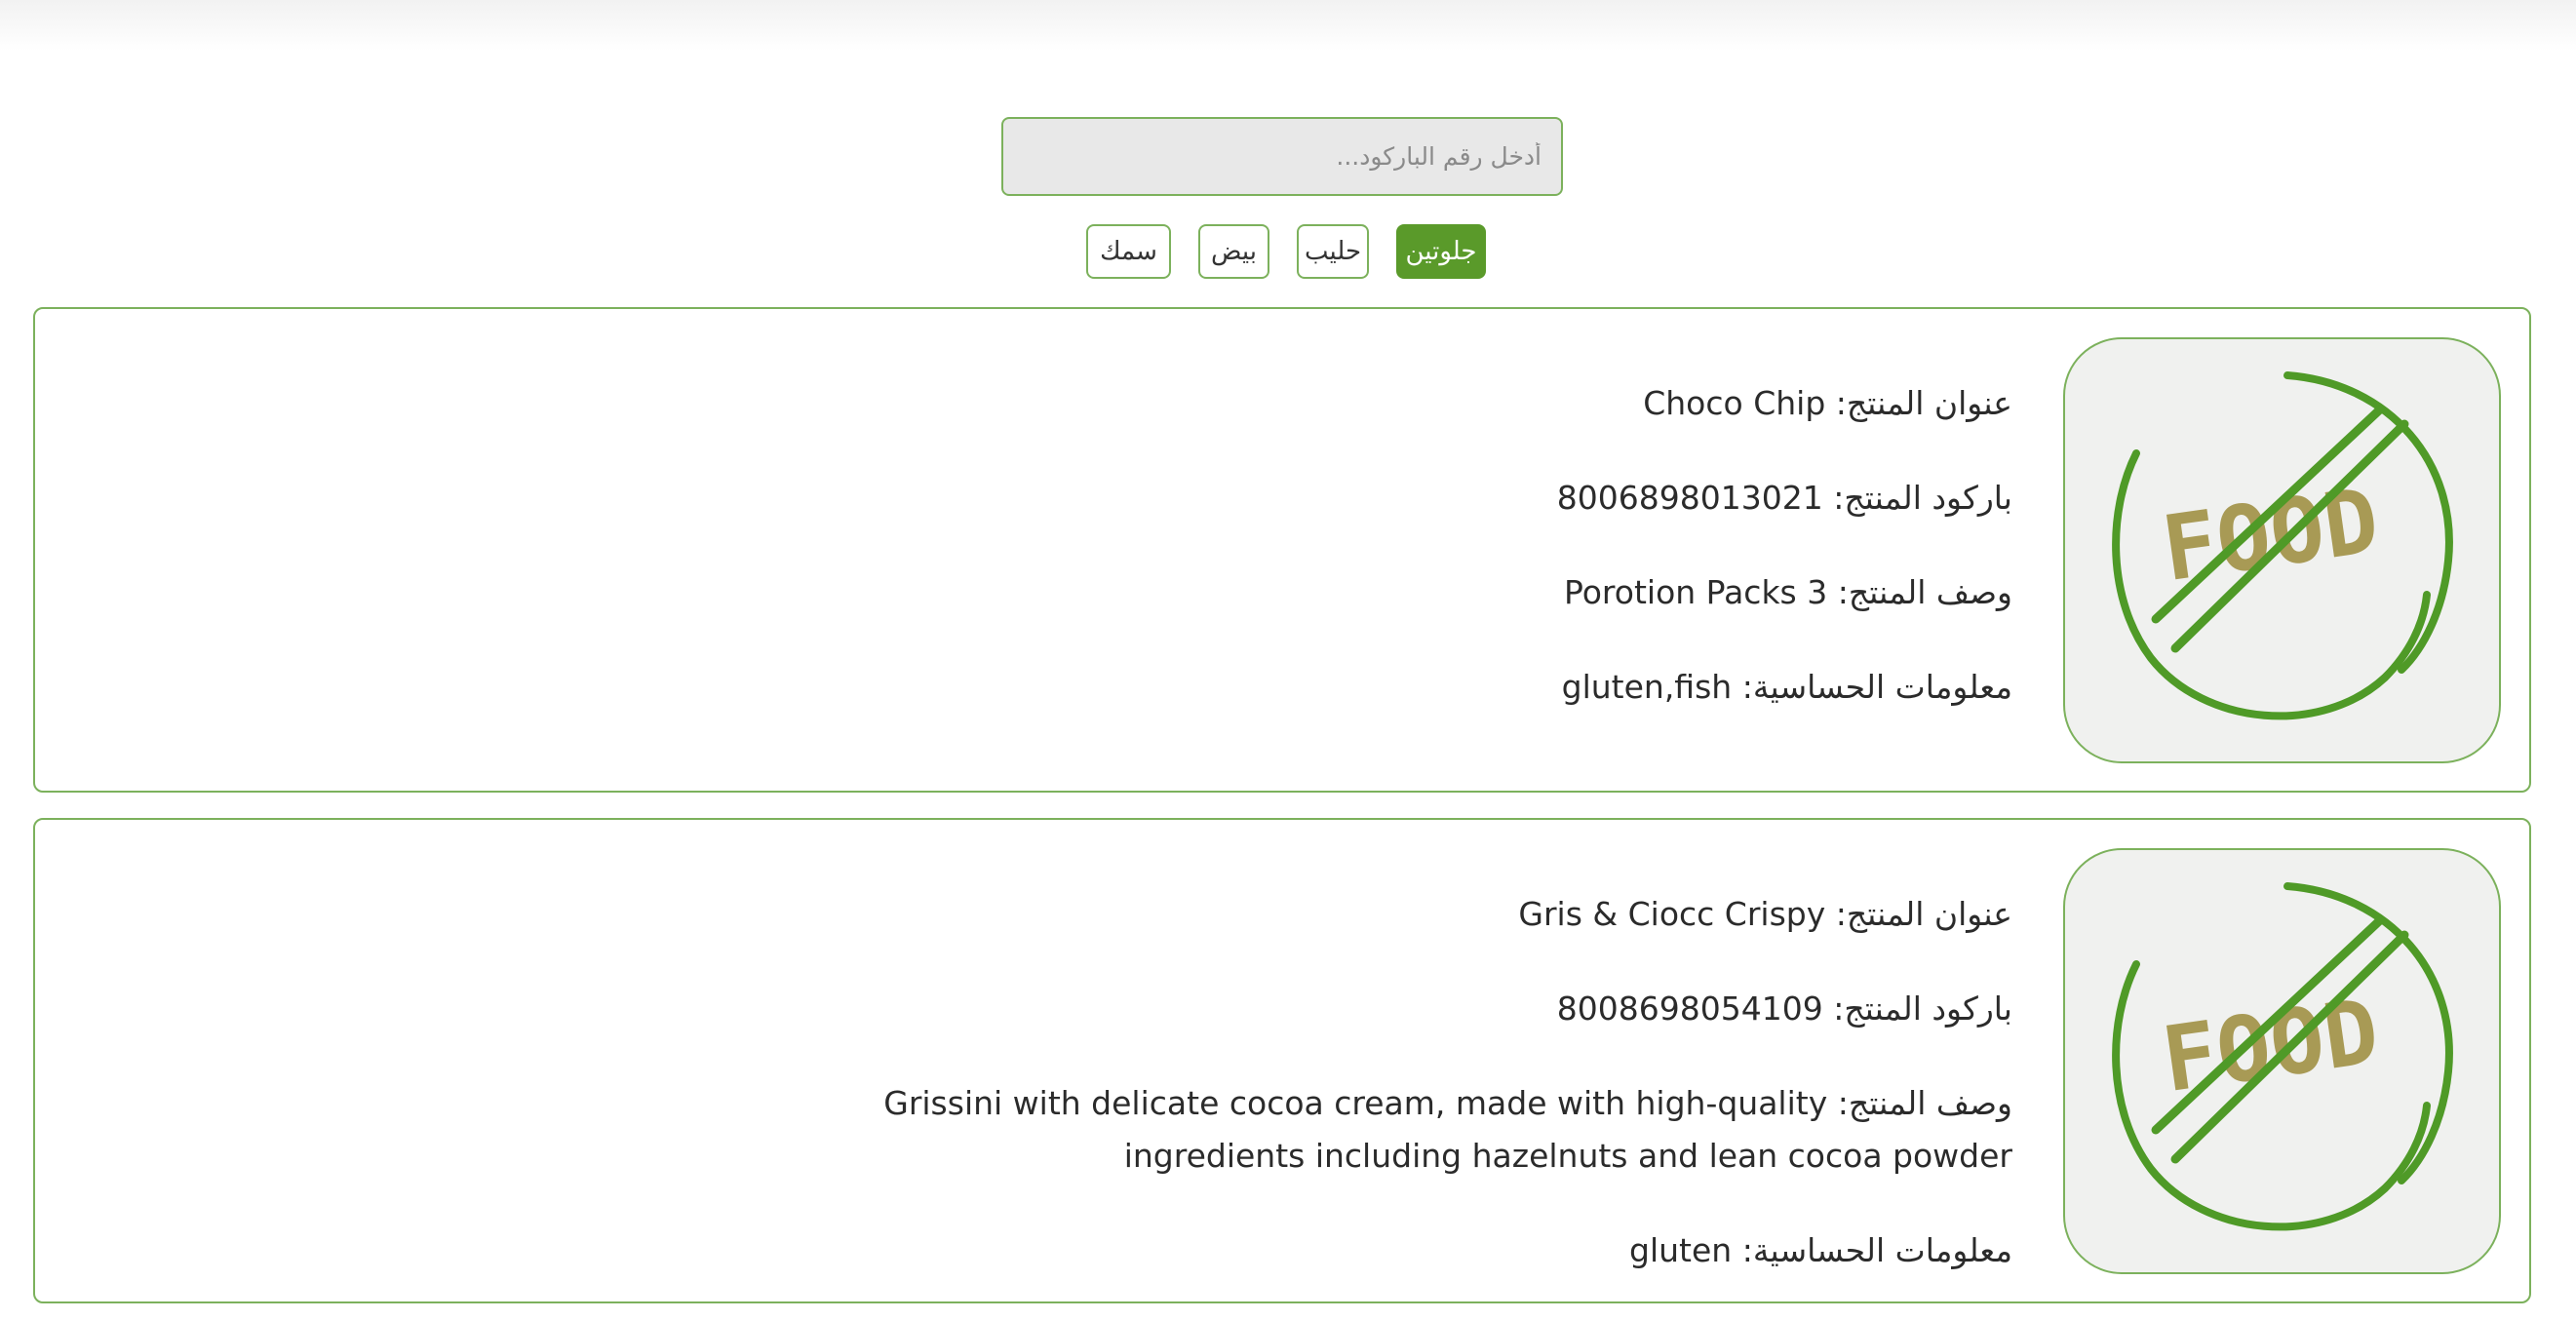 Image resolution: width=2576 pixels, height=1320 pixels. Describe the element at coordinates (1427, 1251) in the screenshot. I see `product-allergens-row: معلومات الحساسية: gluten` at that location.